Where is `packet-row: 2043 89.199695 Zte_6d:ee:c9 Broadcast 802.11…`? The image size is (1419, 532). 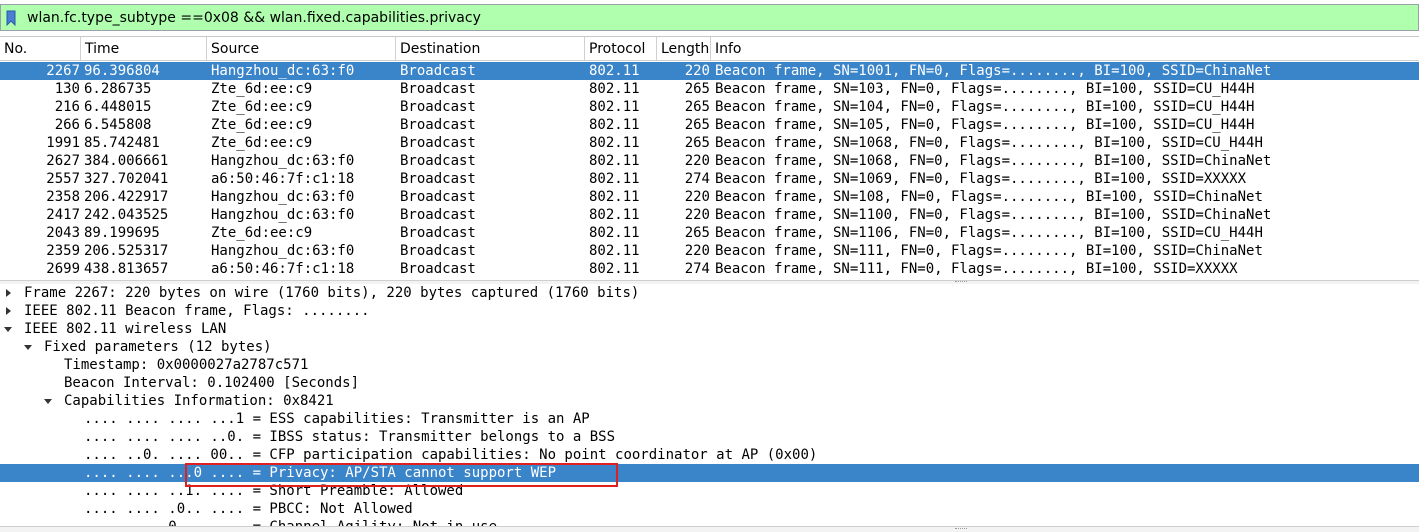
packet-row: 2043 89.199695 Zte_6d:ee:c9 Broadcast 802.11… is located at coordinates (709, 233).